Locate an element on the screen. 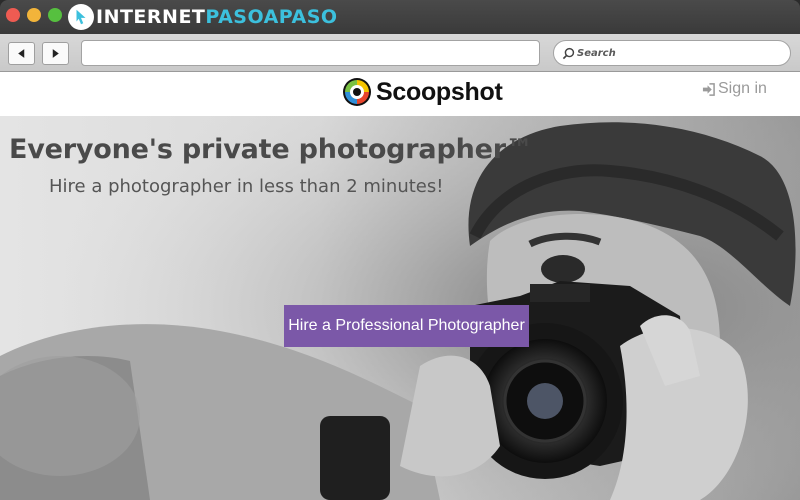 This screenshot has height=500, width=800. sign-in-link: Sign in is located at coordinates (734, 89).